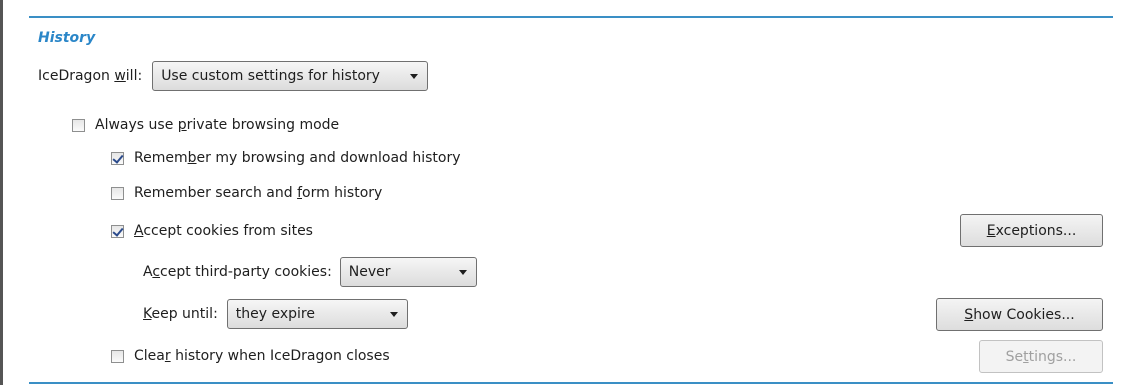 The width and height of the screenshot is (1135, 385). I want to click on keep-until-selected-value: they expire, so click(275, 314).